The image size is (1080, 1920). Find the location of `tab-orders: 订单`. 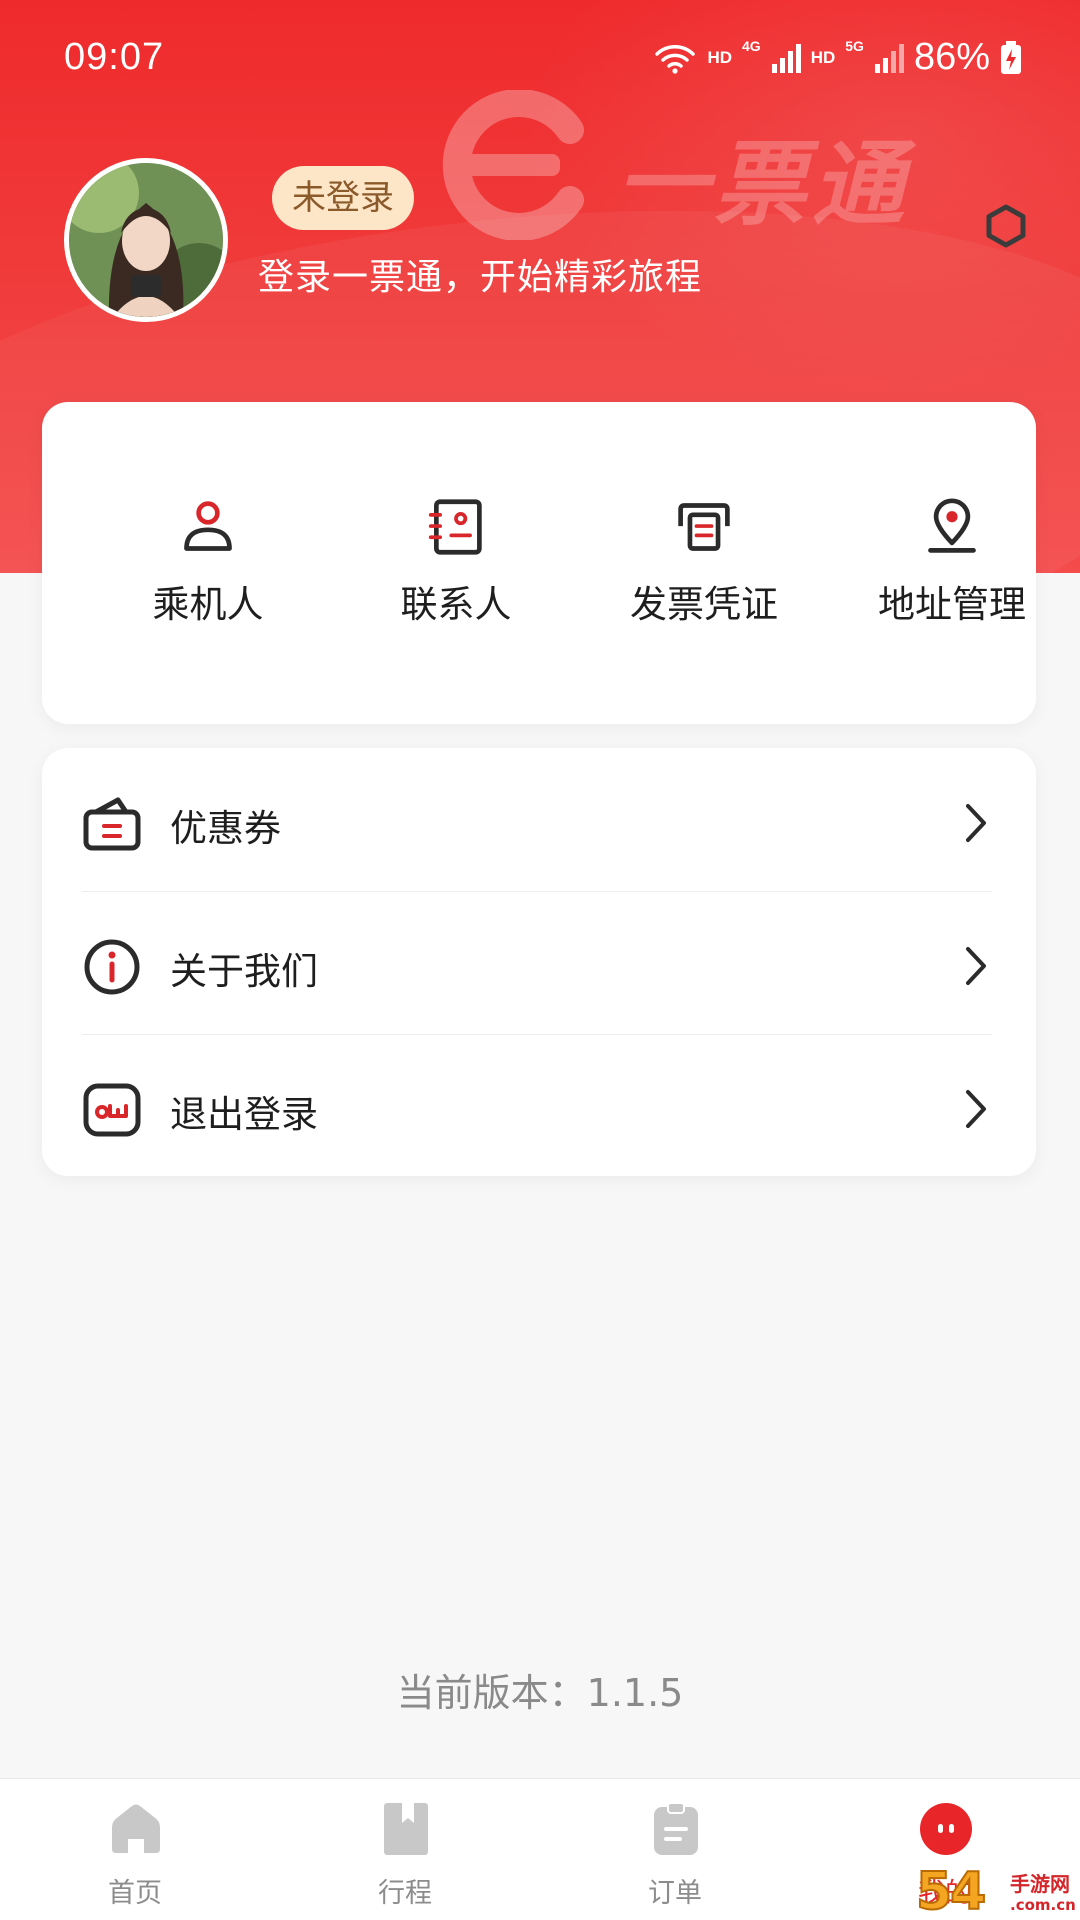

tab-orders: 订单 is located at coordinates (675, 1849).